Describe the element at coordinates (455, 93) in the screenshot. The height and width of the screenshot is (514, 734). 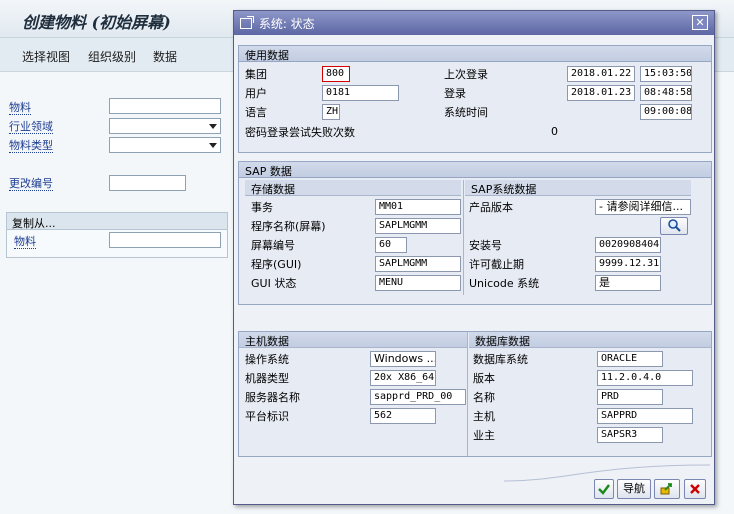
I see `logon-label: 登录` at that location.